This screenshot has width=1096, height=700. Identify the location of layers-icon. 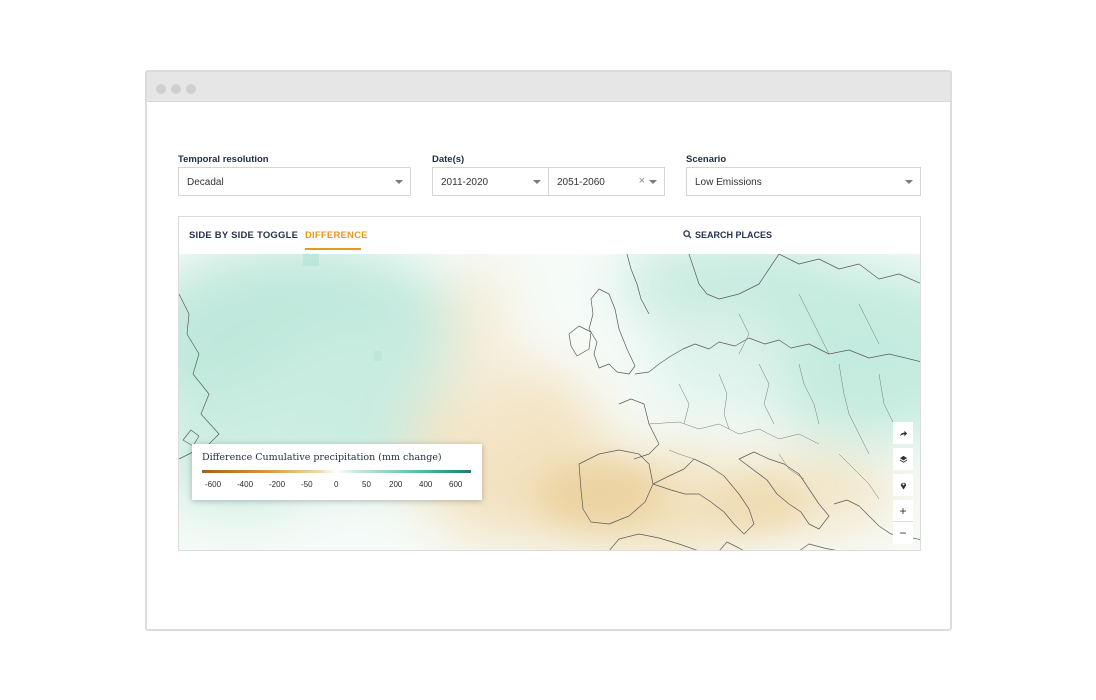
(903, 459).